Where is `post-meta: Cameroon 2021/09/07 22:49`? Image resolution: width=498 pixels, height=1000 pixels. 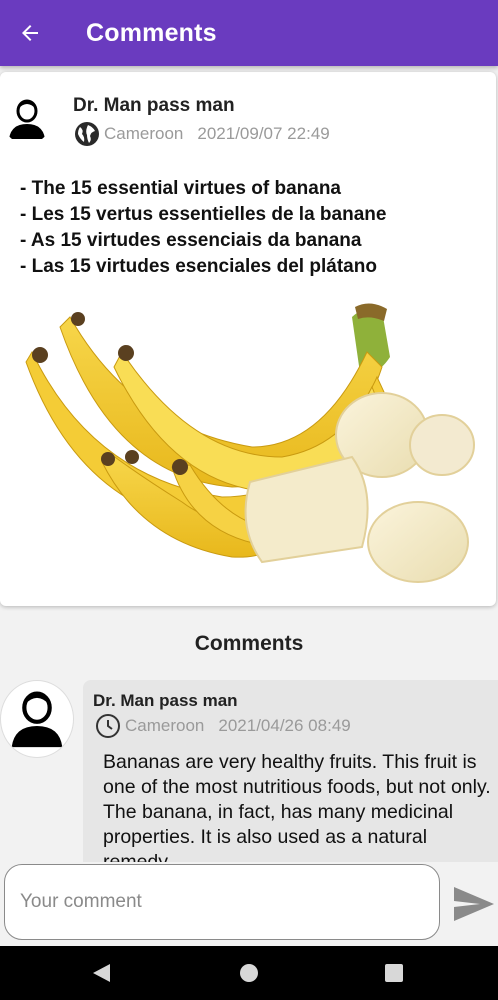
post-meta: Cameroon 2021/09/07 22:49 is located at coordinates (202, 134).